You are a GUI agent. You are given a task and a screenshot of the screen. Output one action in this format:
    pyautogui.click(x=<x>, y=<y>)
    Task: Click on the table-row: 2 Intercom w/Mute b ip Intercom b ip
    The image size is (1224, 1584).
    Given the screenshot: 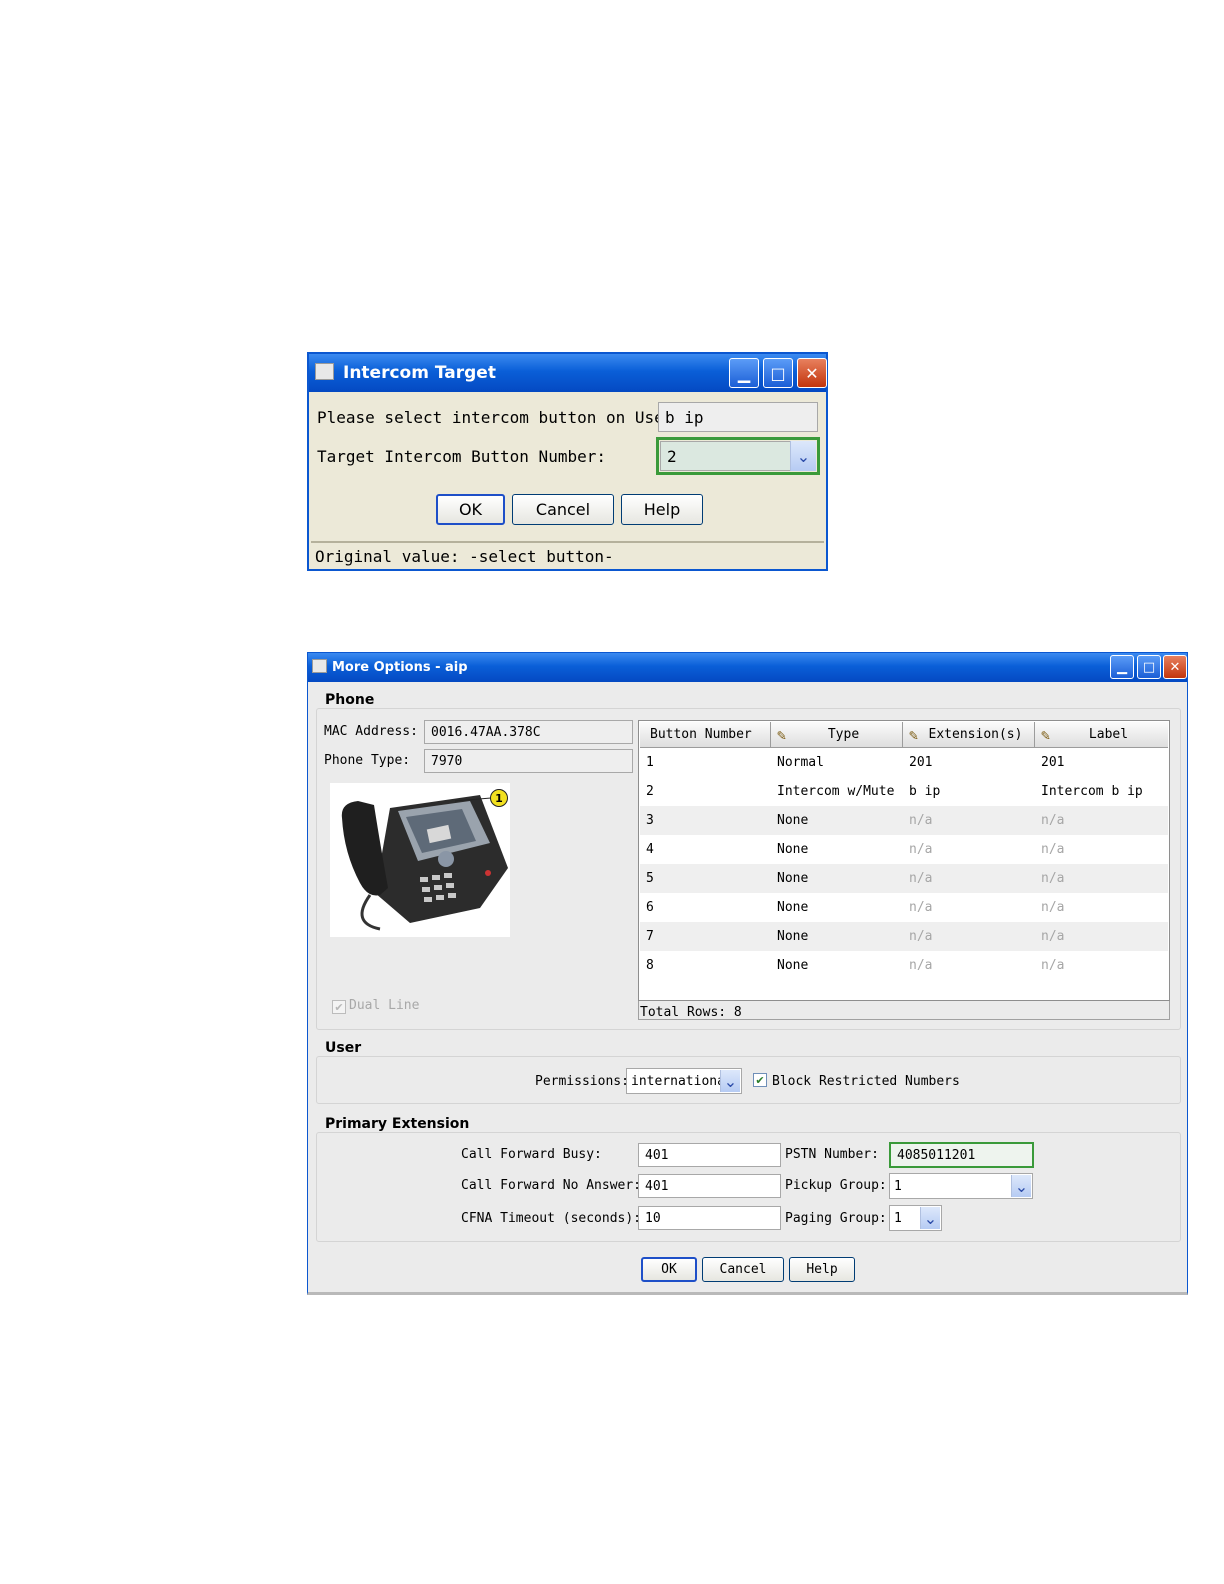 What is the action you would take?
    pyautogui.click(x=904, y=791)
    